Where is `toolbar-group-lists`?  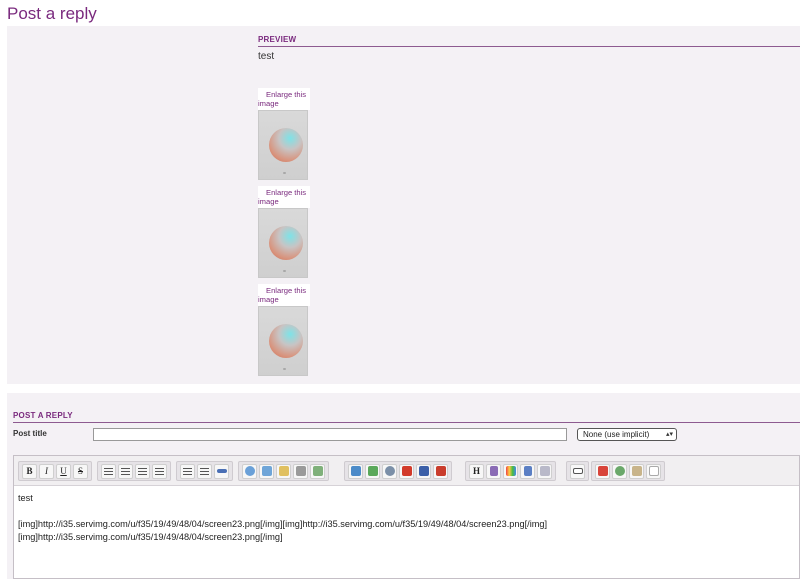
toolbar-group-lists is located at coordinates (204, 471).